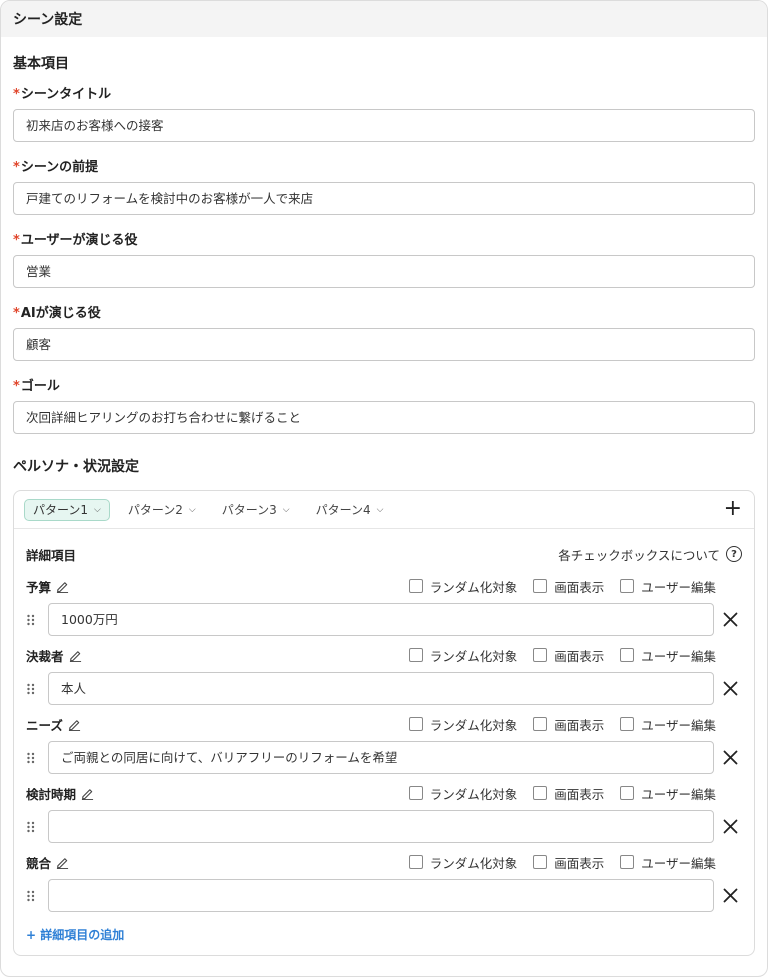  I want to click on field-ai-role: *AIが演じる役 顧客, so click(384, 331).